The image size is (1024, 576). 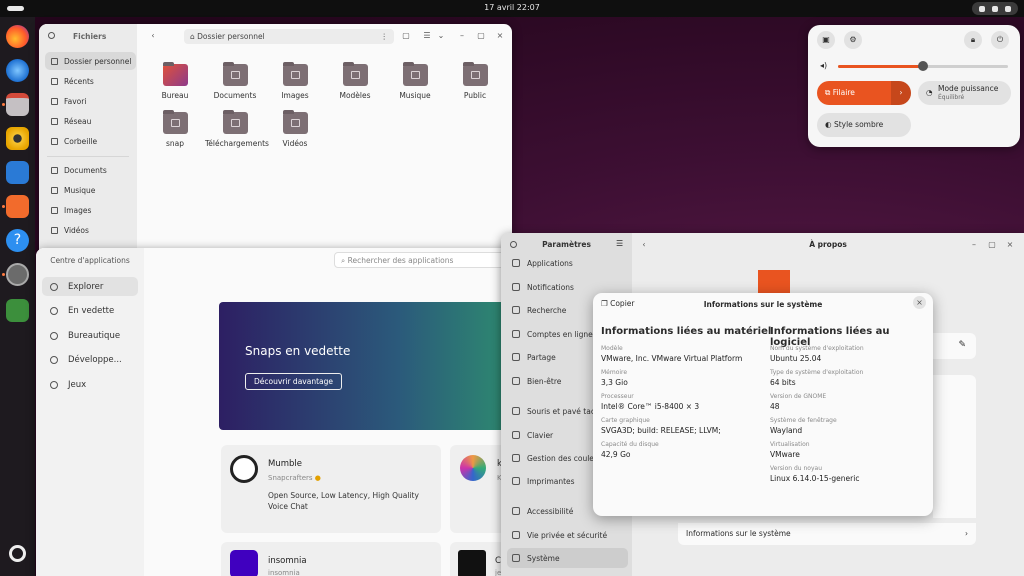 What do you see at coordinates (90, 170) in the screenshot?
I see `bookmark-item: Documents` at bounding box center [90, 170].